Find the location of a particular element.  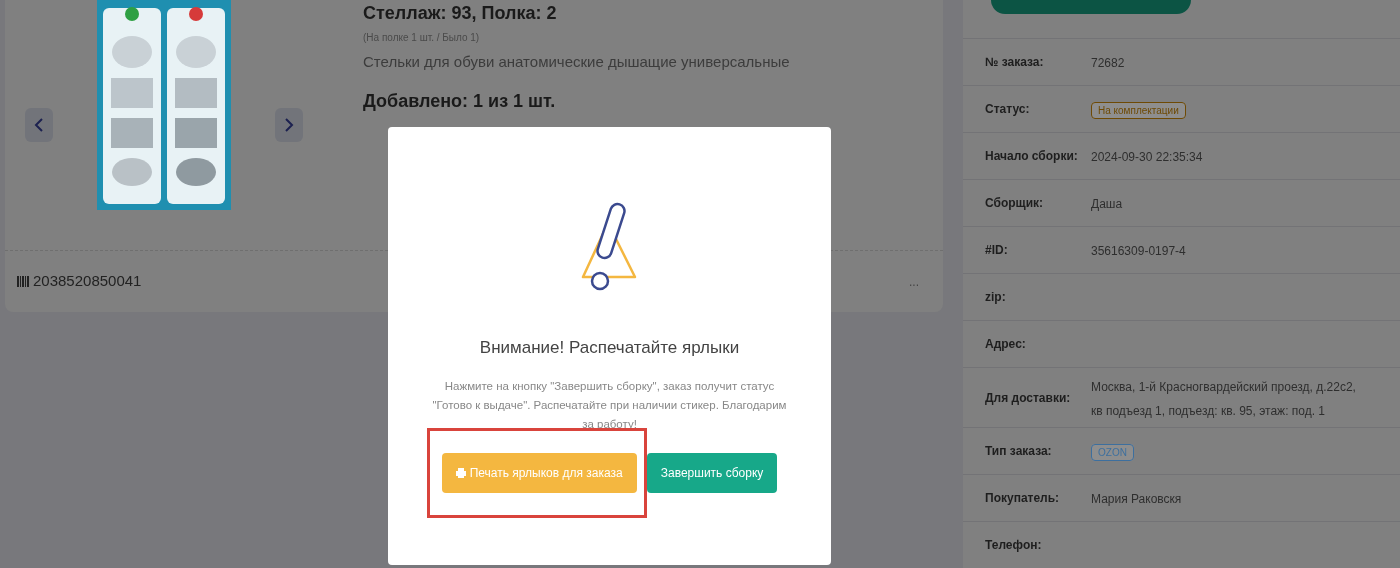

info-value: Мария Раковскя is located at coordinates (1136, 499).